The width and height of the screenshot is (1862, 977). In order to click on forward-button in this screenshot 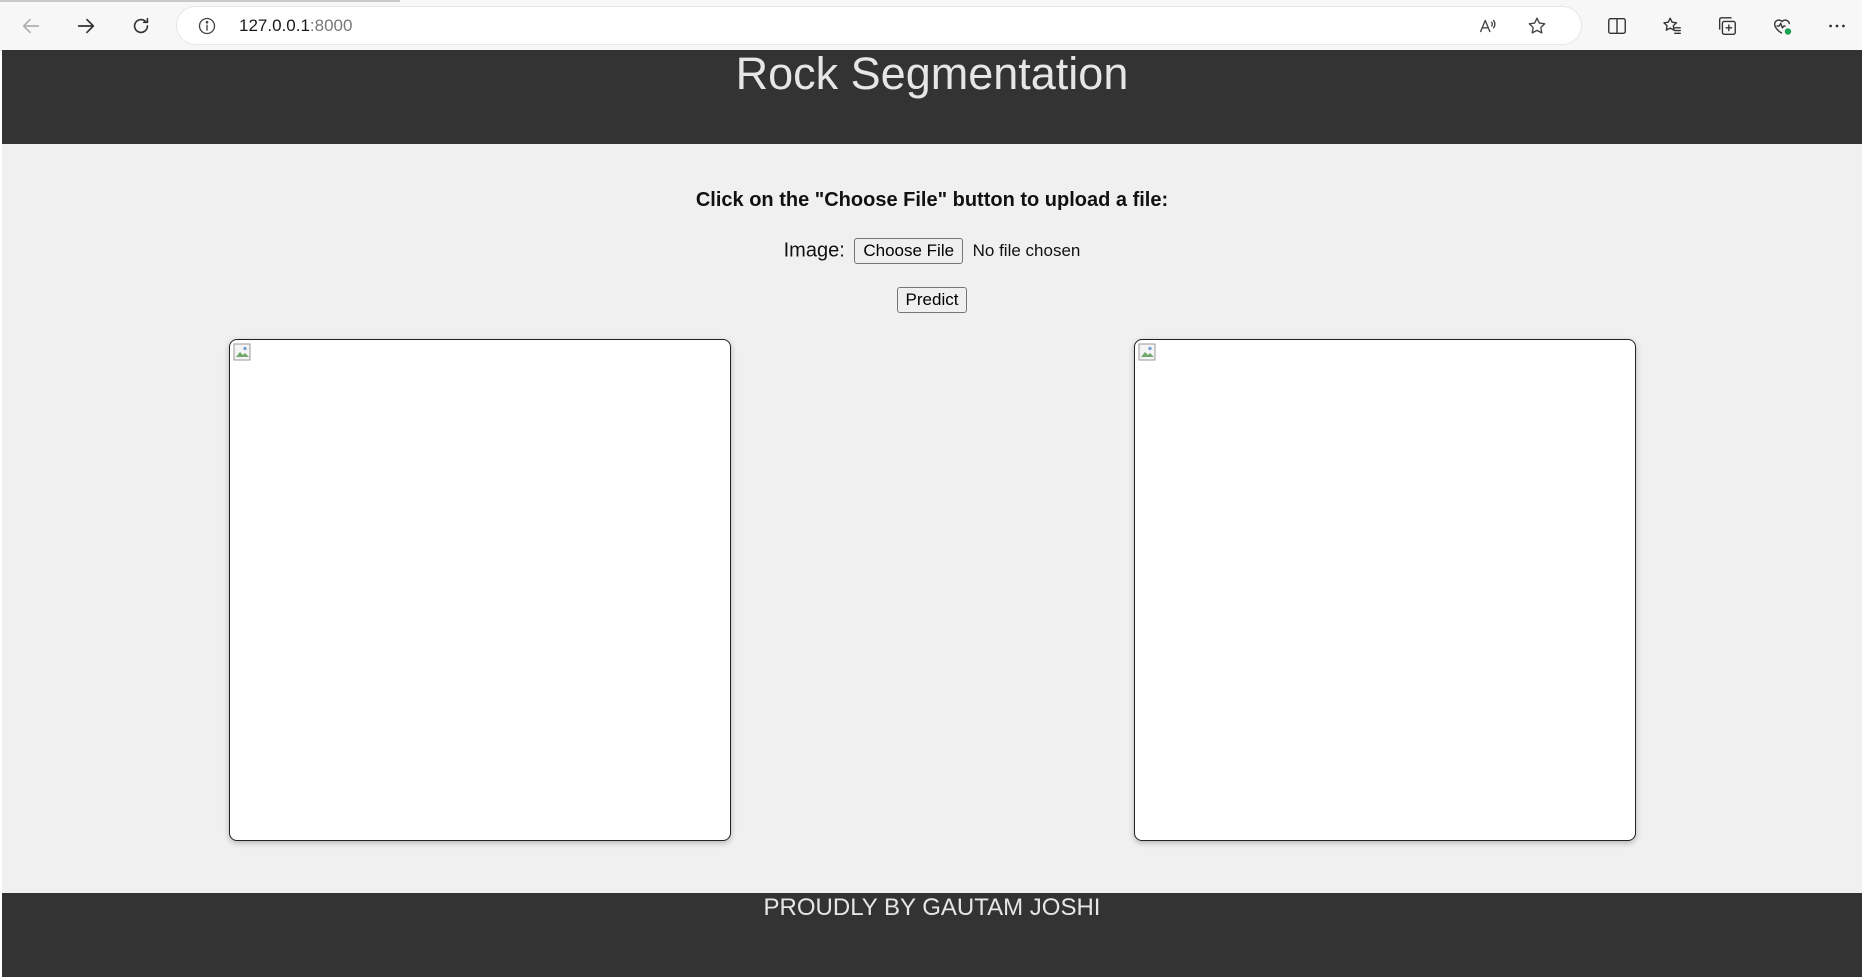, I will do `click(86, 26)`.